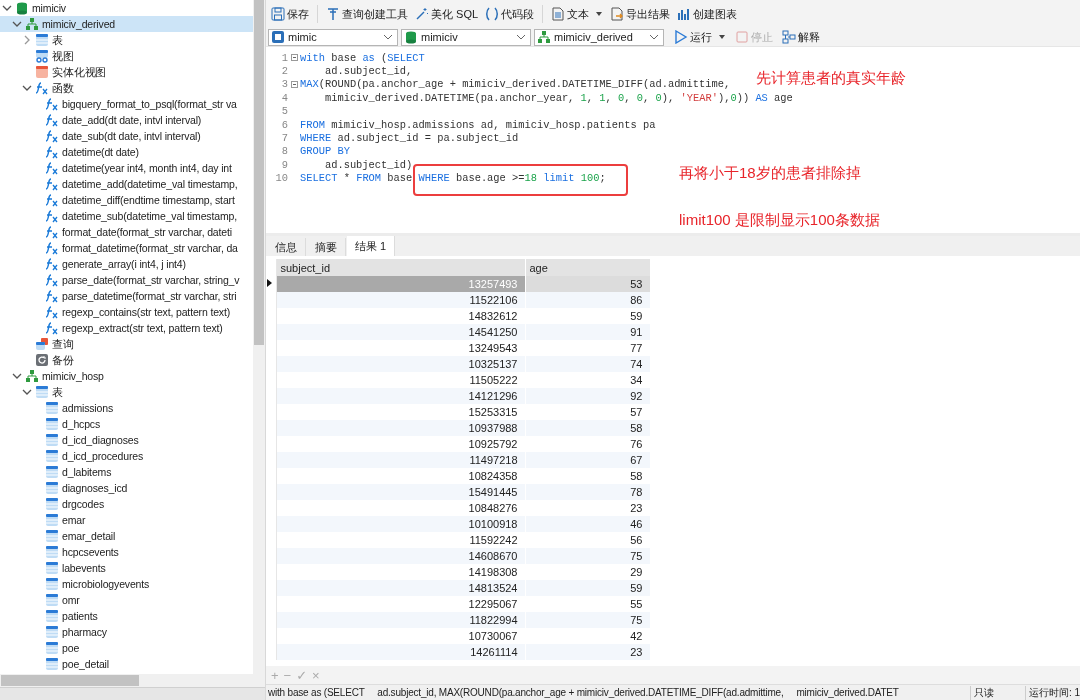 This screenshot has height=700, width=1080. I want to click on tree-item: diagnoses_icd, so click(126, 488).